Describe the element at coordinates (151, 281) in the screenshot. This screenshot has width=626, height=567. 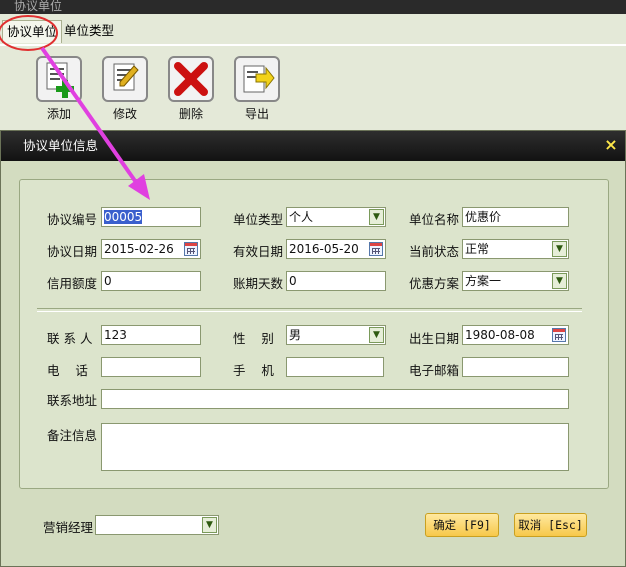
I see `credit-input: 0` at that location.